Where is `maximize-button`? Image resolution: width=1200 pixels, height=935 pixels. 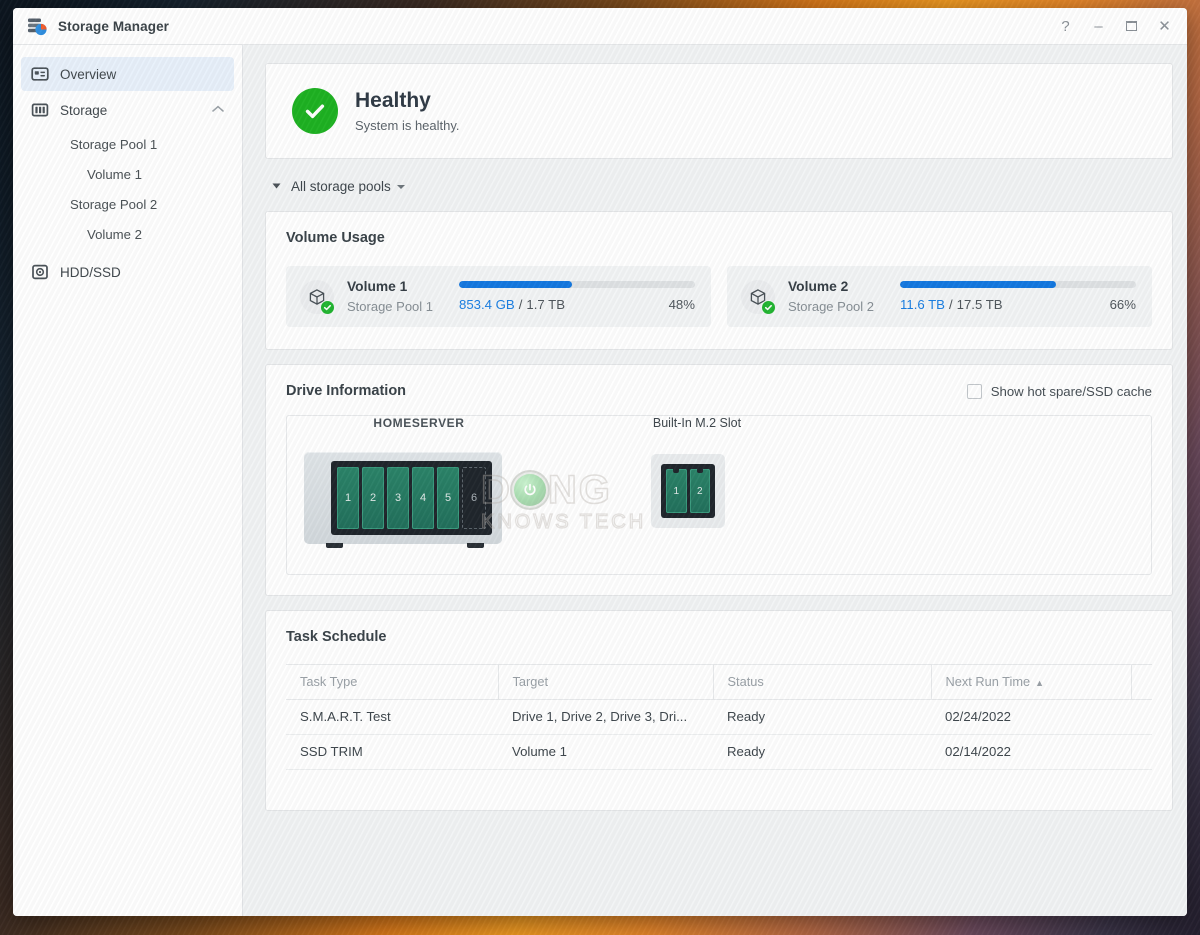 maximize-button is located at coordinates (1131, 26).